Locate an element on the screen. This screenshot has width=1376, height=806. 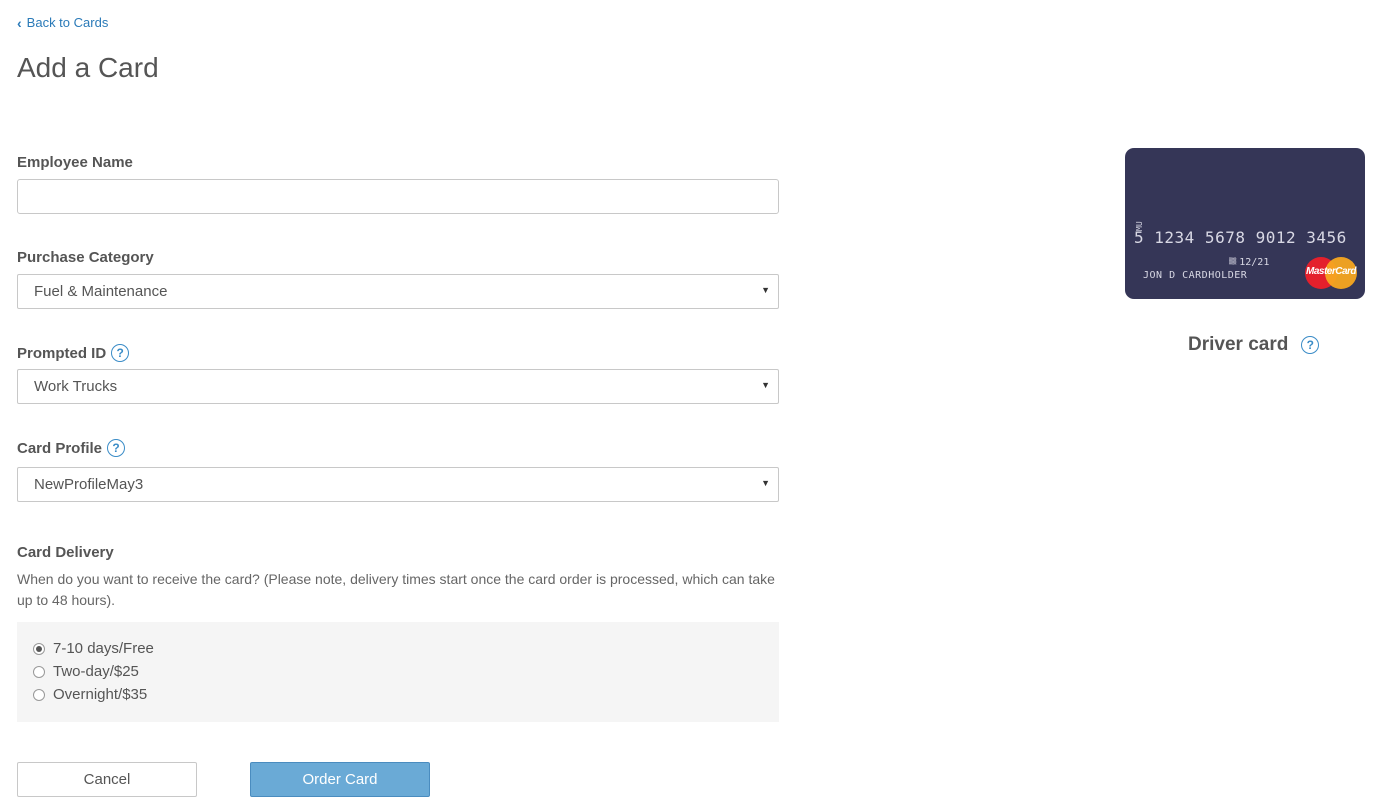
card-profile-label-text: Card Profile is located at coordinates (60, 448).